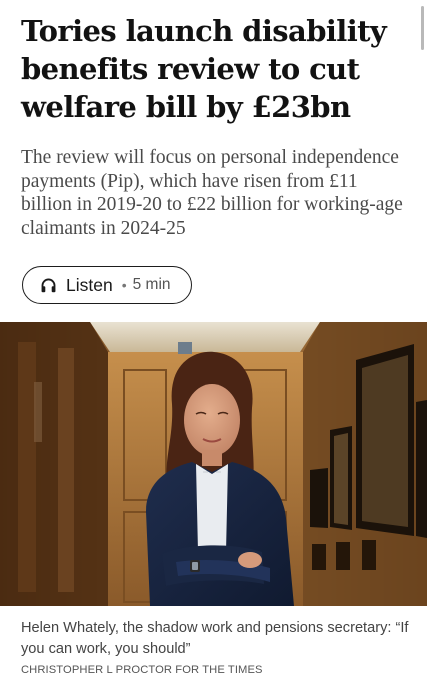 The height and width of the screenshot is (680, 427). I want to click on listen-button: Listen • 5 min, so click(107, 285).